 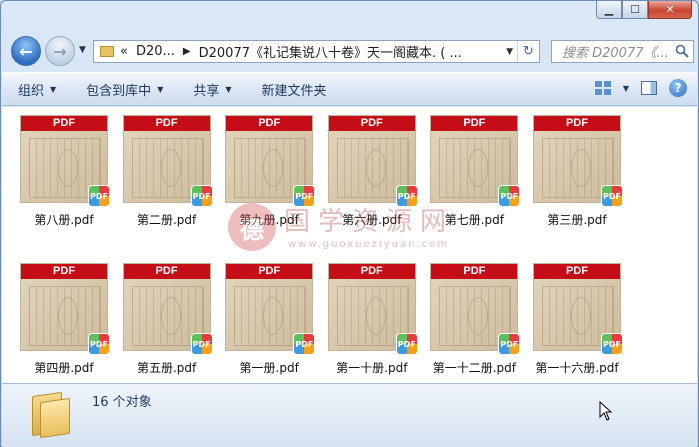 I want to click on refresh-button: ↻, so click(x=528, y=51).